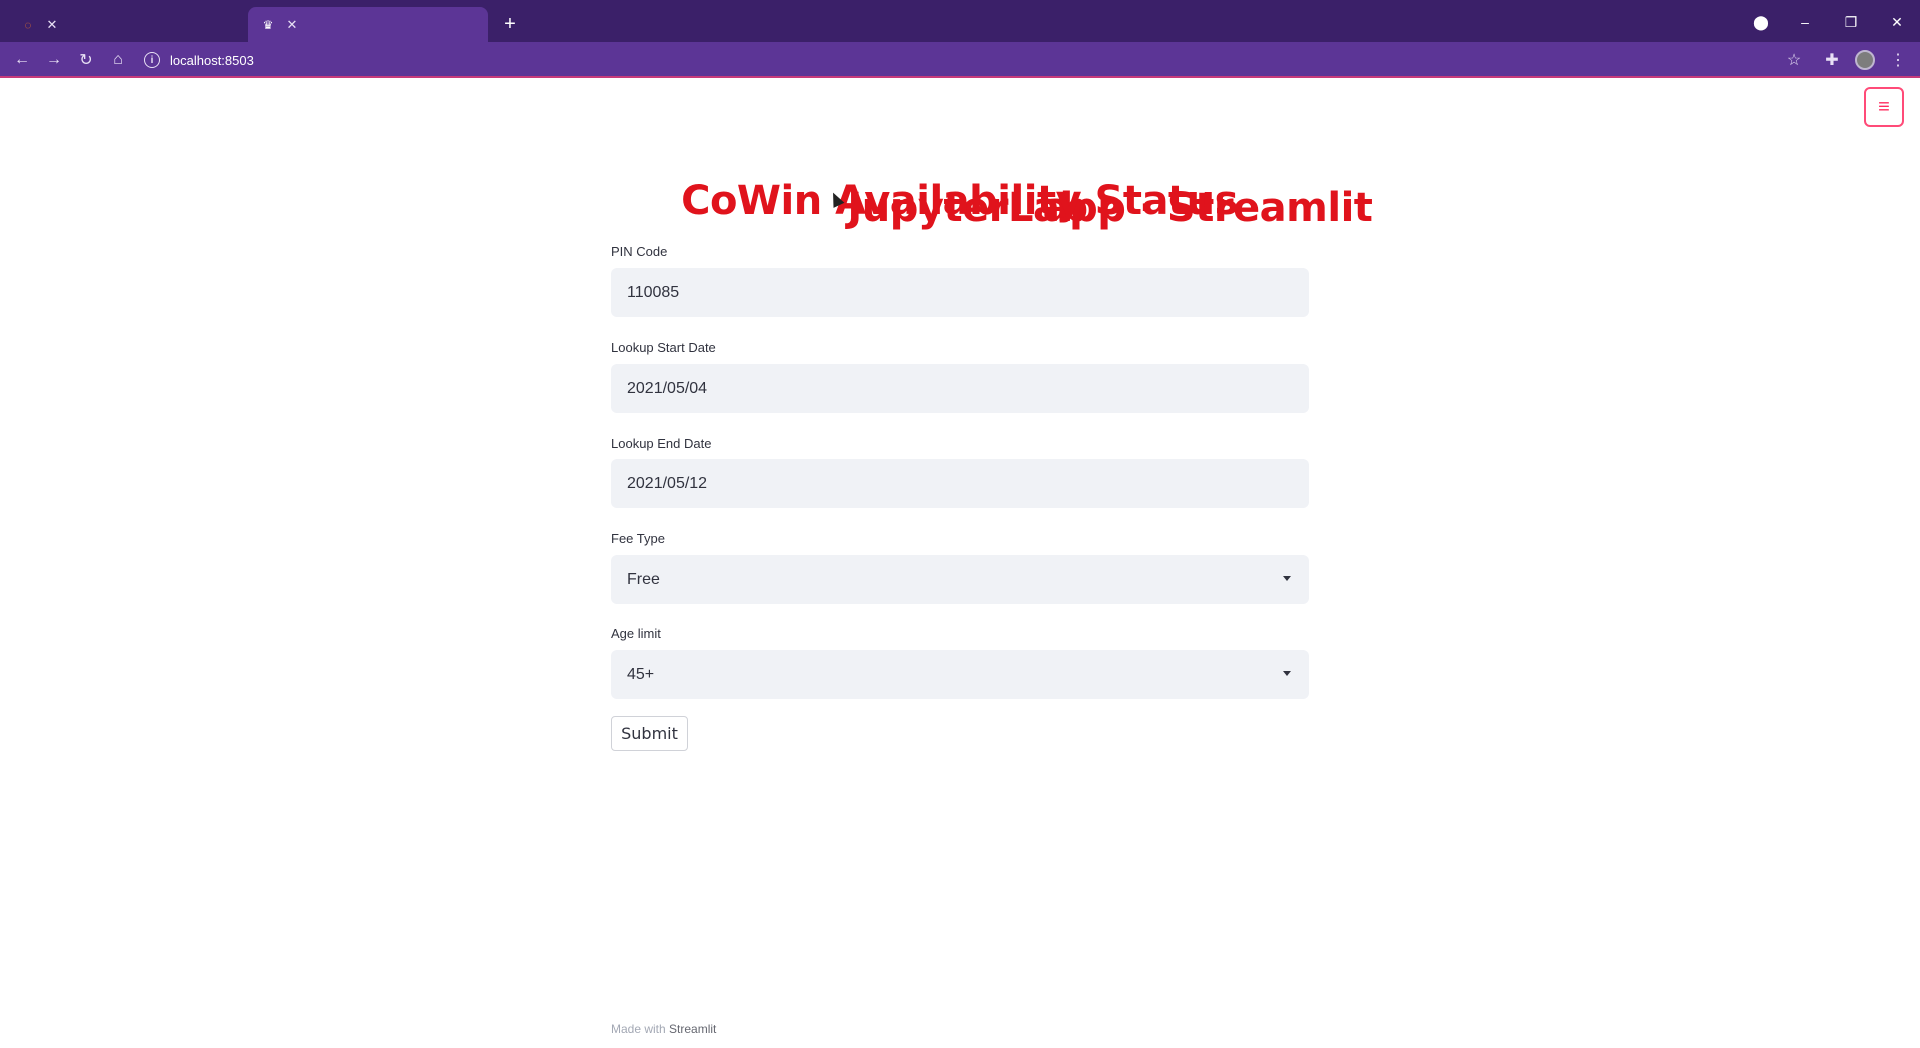 Image resolution: width=1920 pixels, height=1048 pixels. I want to click on address-bar: i localhost:8503, so click(967, 60).